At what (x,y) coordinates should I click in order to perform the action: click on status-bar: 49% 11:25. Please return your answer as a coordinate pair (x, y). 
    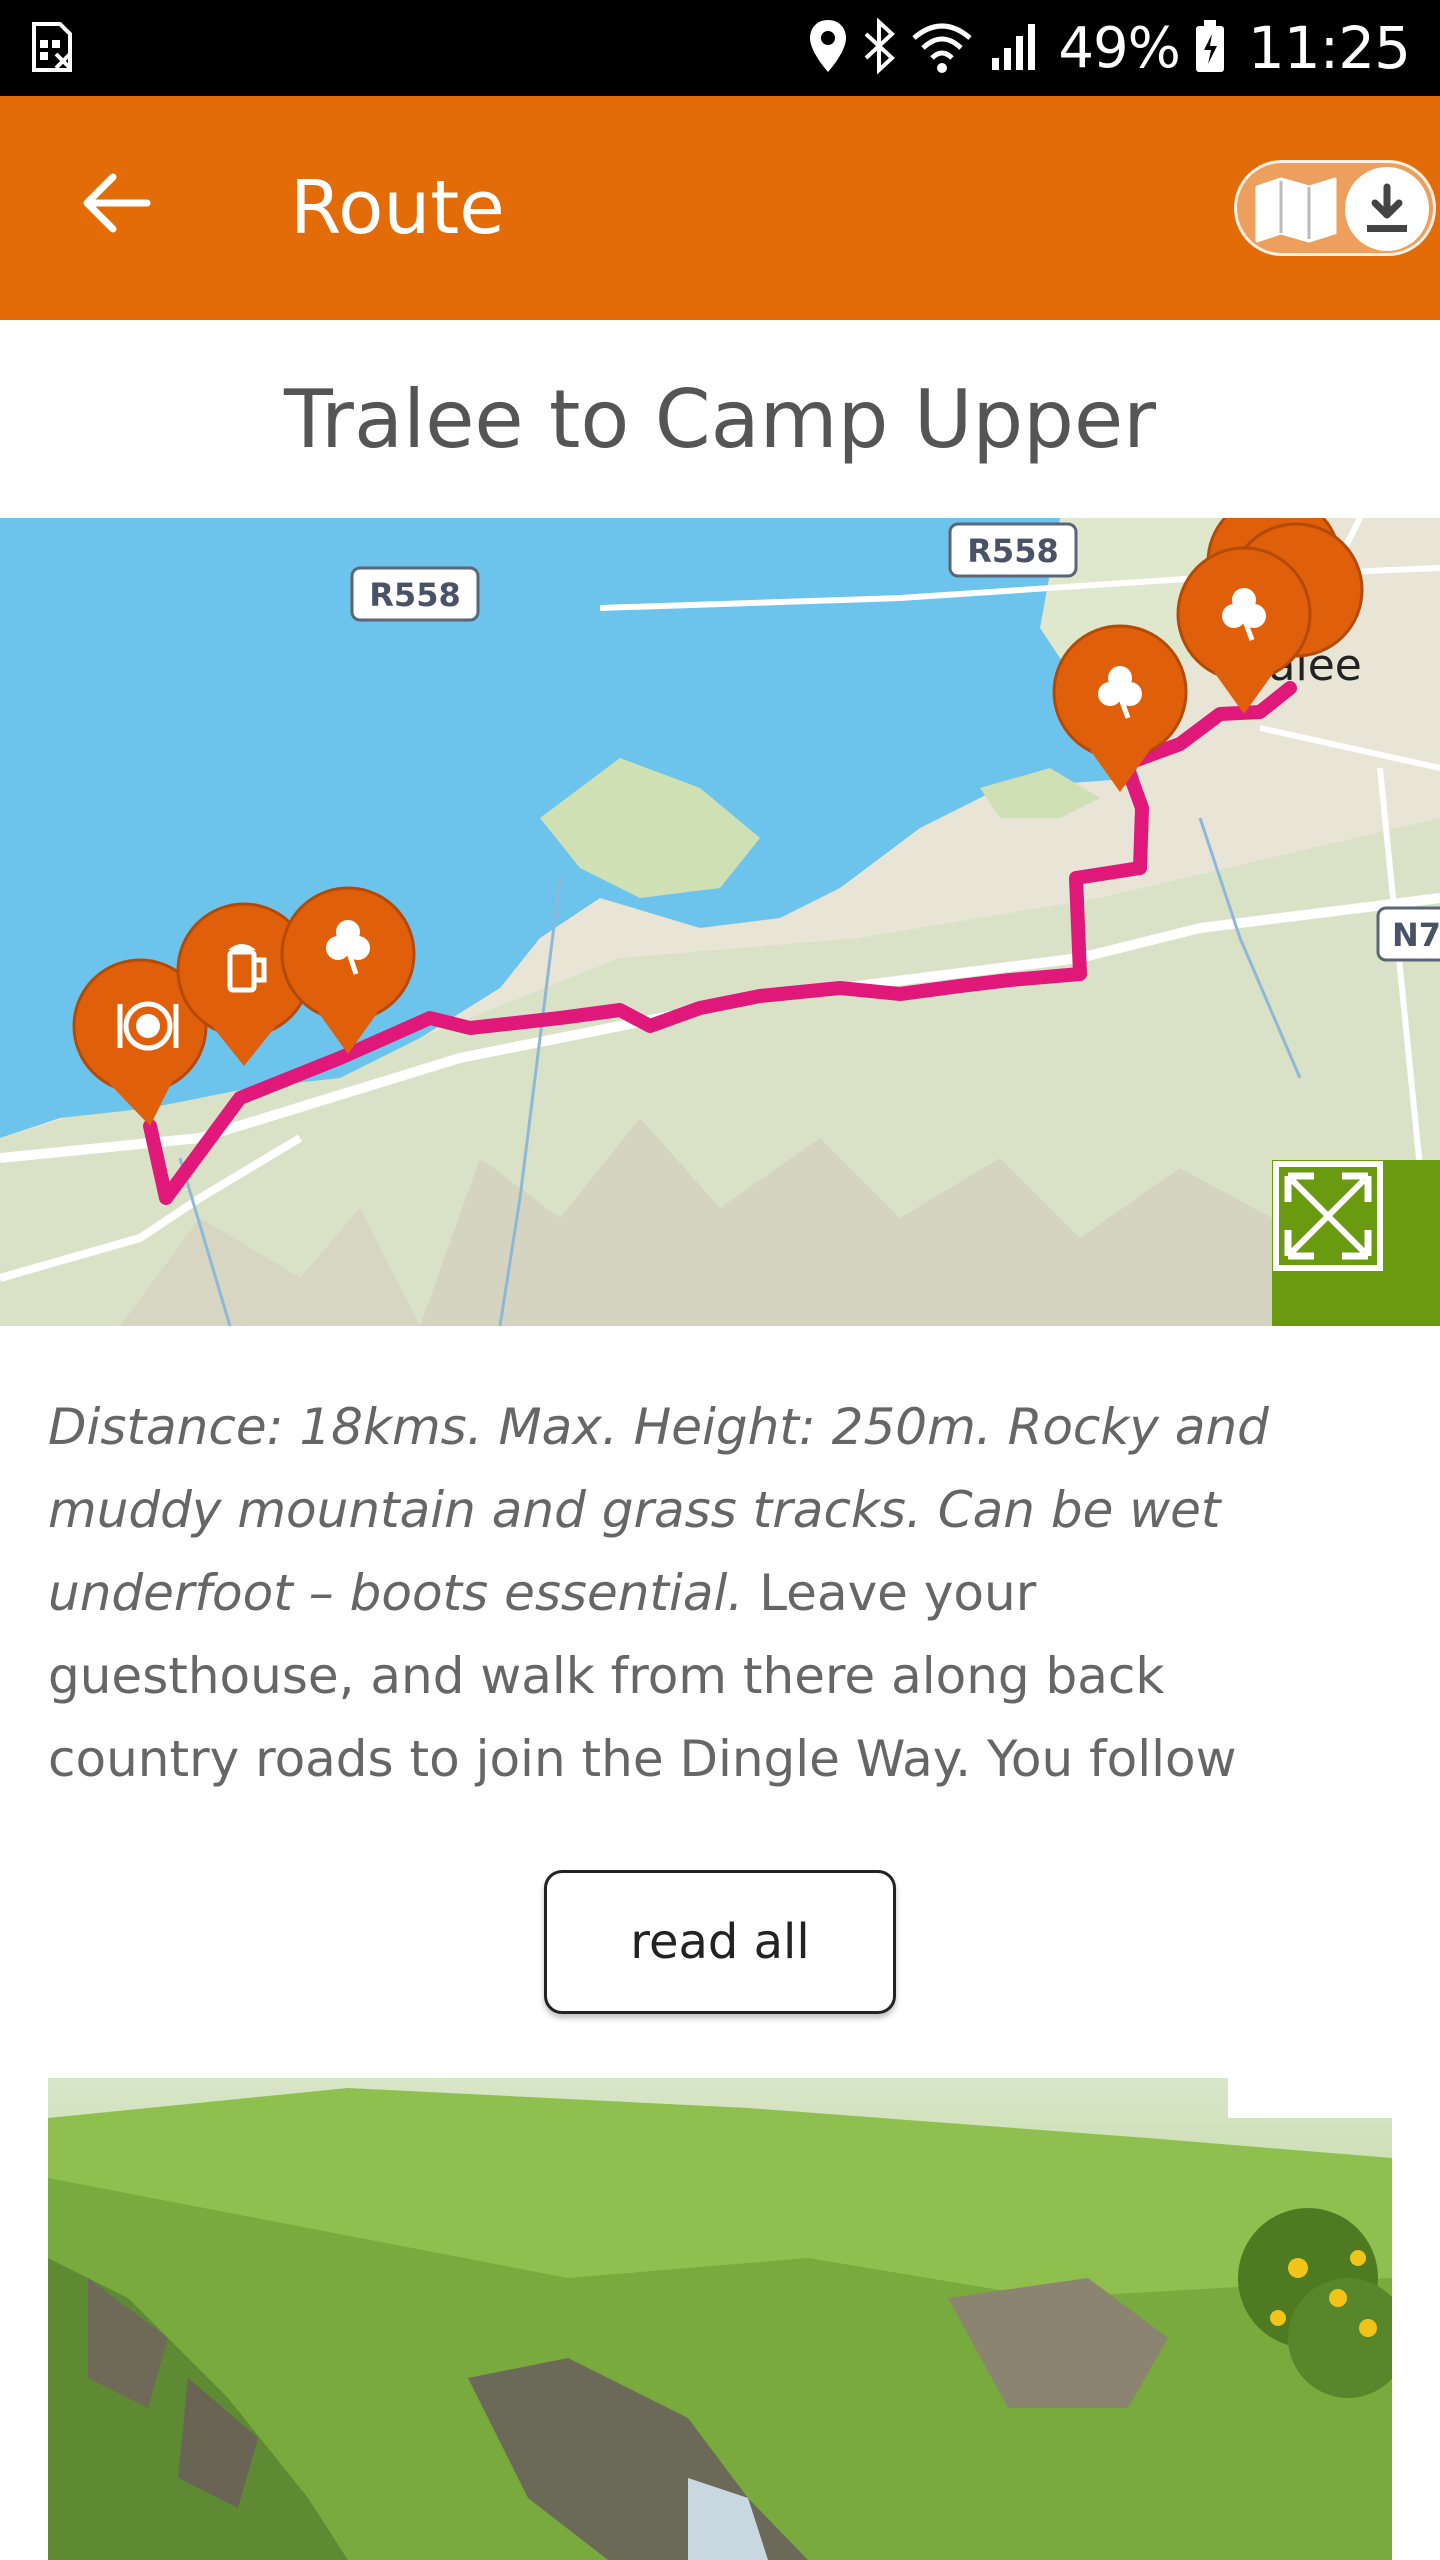
    Looking at the image, I should click on (720, 48).